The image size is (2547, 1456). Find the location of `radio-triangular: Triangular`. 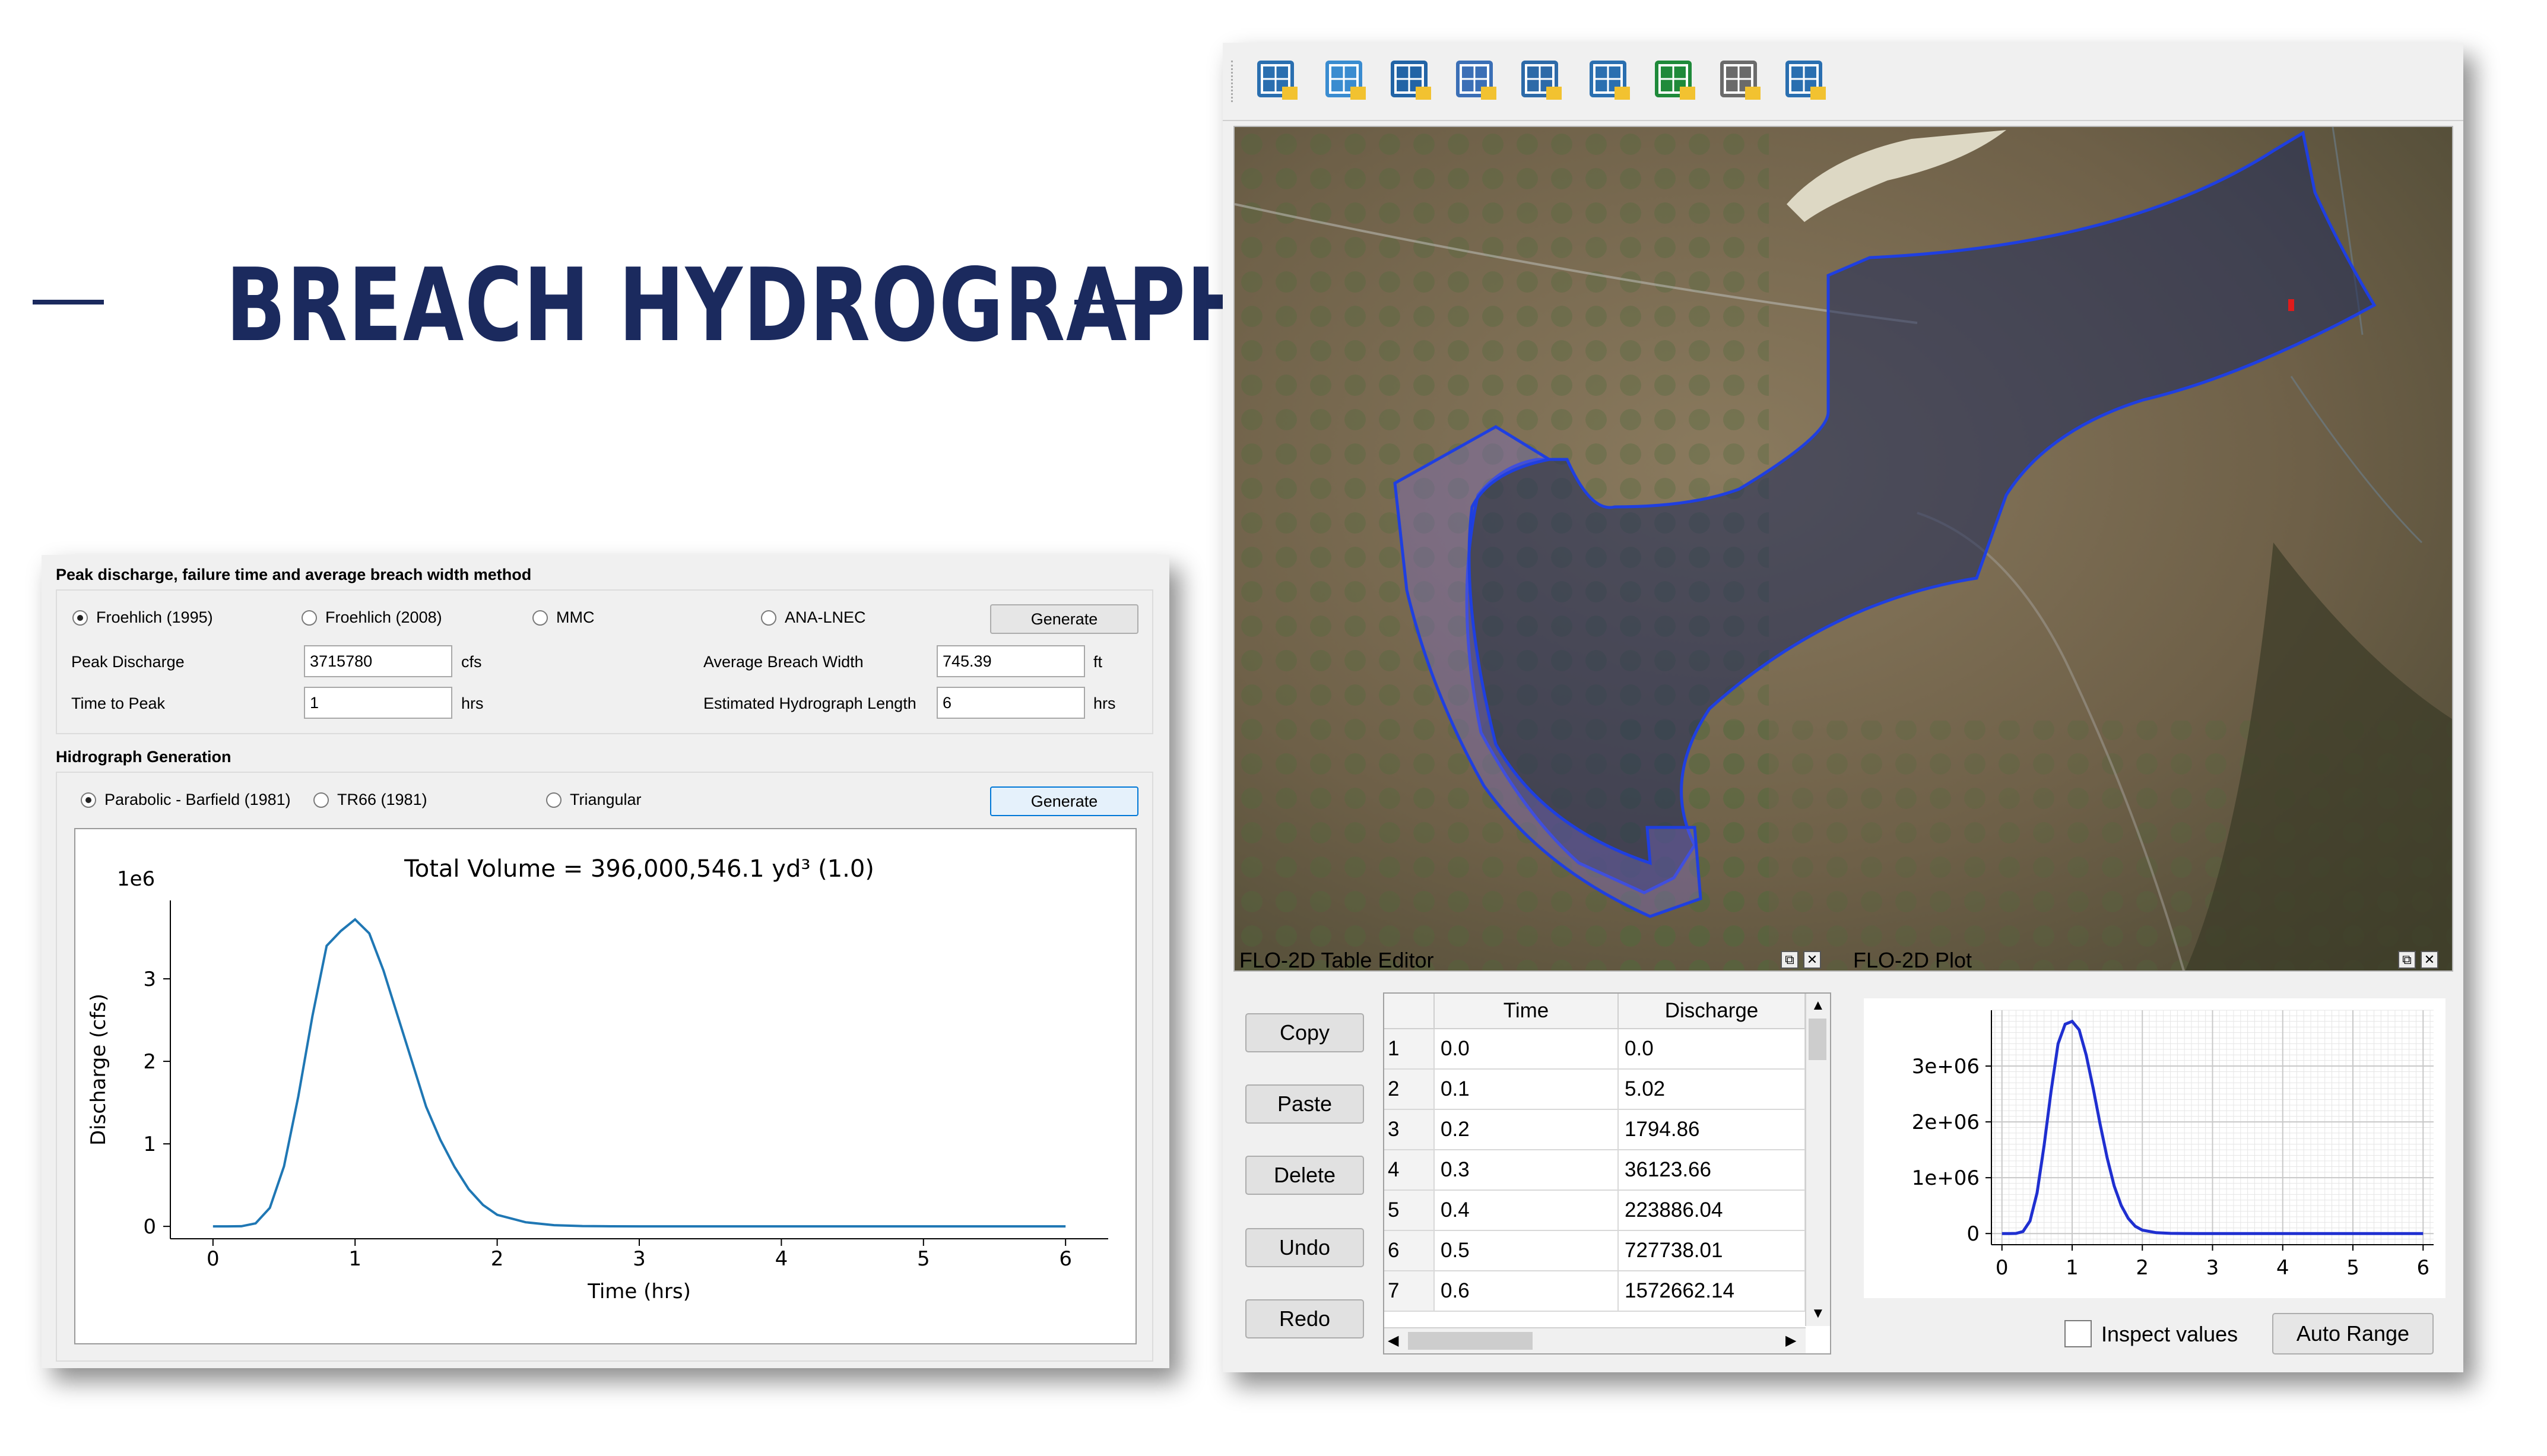

radio-triangular: Triangular is located at coordinates (594, 800).